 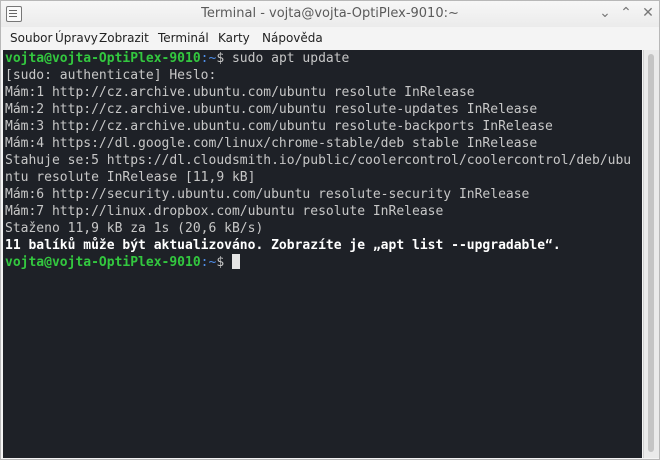 What do you see at coordinates (130, 177) in the screenshot?
I see `output-line: ntu resolute InRelease [11,9 kB]` at bounding box center [130, 177].